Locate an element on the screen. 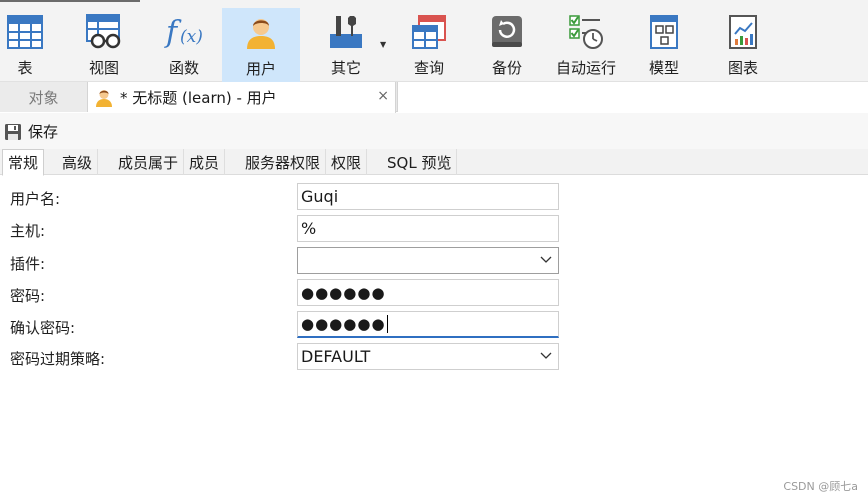 This screenshot has width=868, height=500. username-value: Guqi is located at coordinates (320, 196).